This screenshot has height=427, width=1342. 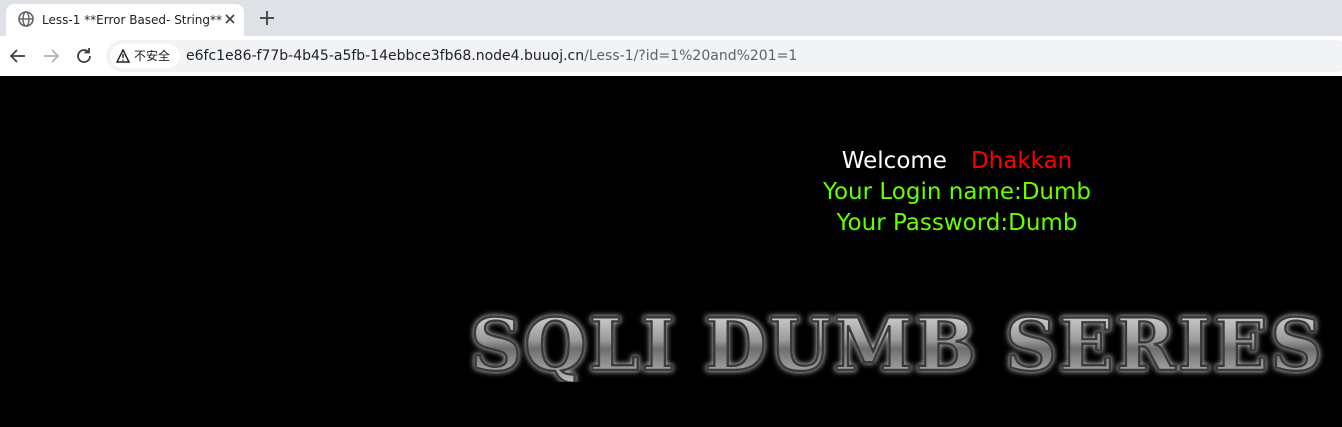 I want to click on banner-logo-image: SQLI DUMB SERIES, so click(x=896, y=343).